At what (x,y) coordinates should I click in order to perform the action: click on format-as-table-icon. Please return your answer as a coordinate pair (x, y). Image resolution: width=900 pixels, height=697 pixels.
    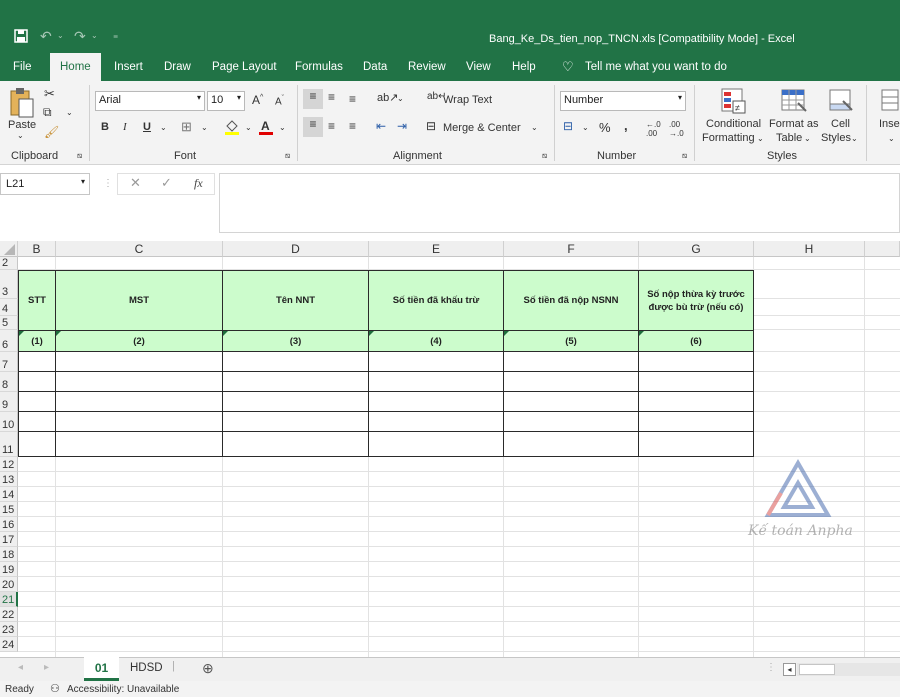
    Looking at the image, I should click on (794, 101).